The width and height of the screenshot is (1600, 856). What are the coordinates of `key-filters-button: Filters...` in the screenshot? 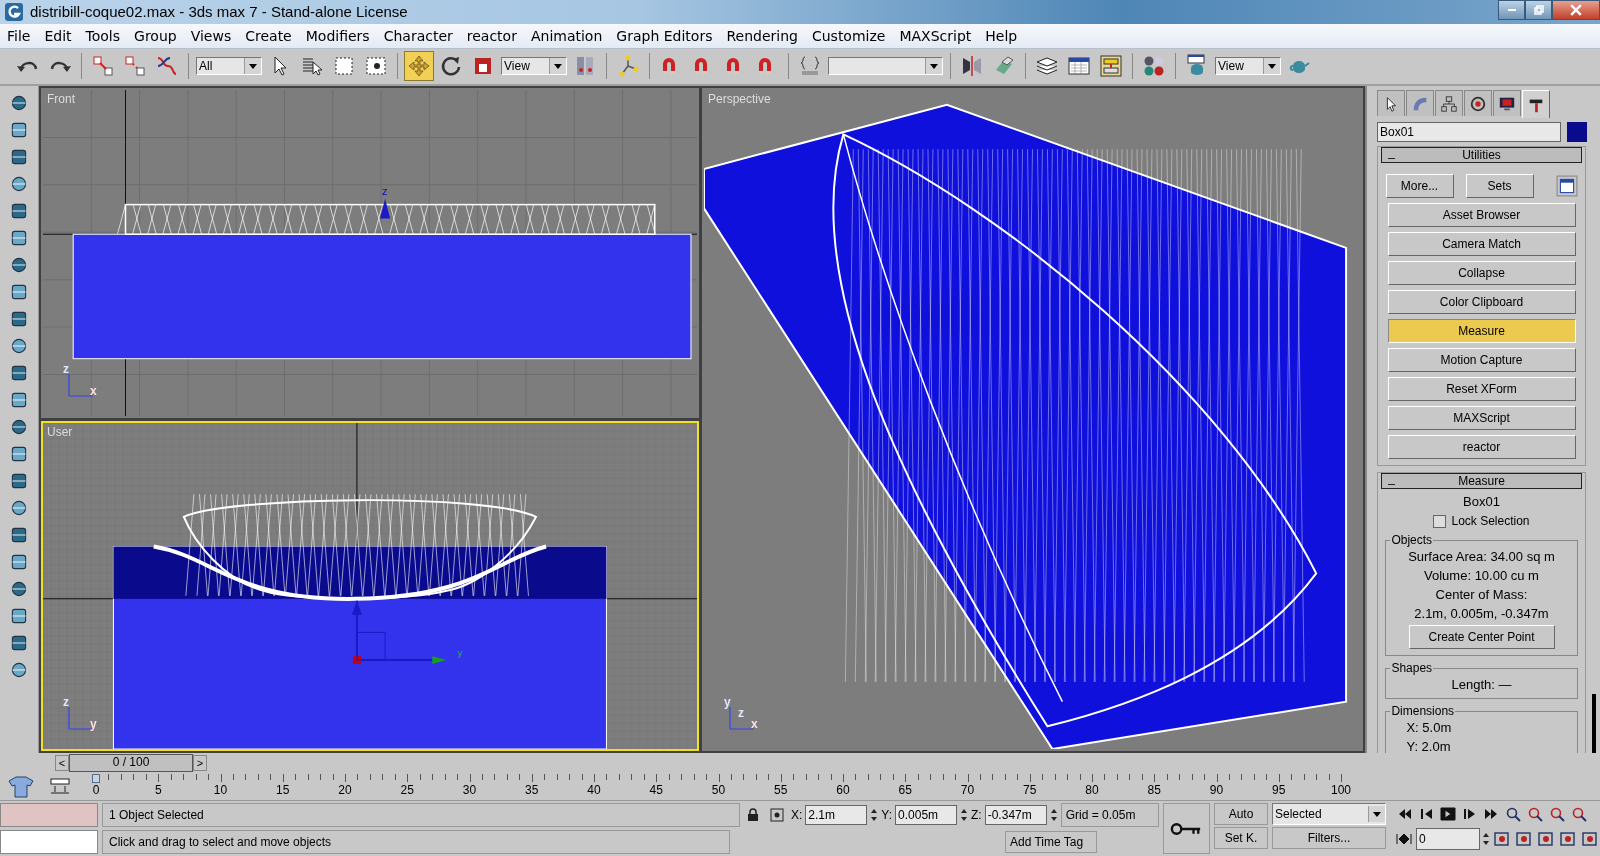 It's located at (1329, 838).